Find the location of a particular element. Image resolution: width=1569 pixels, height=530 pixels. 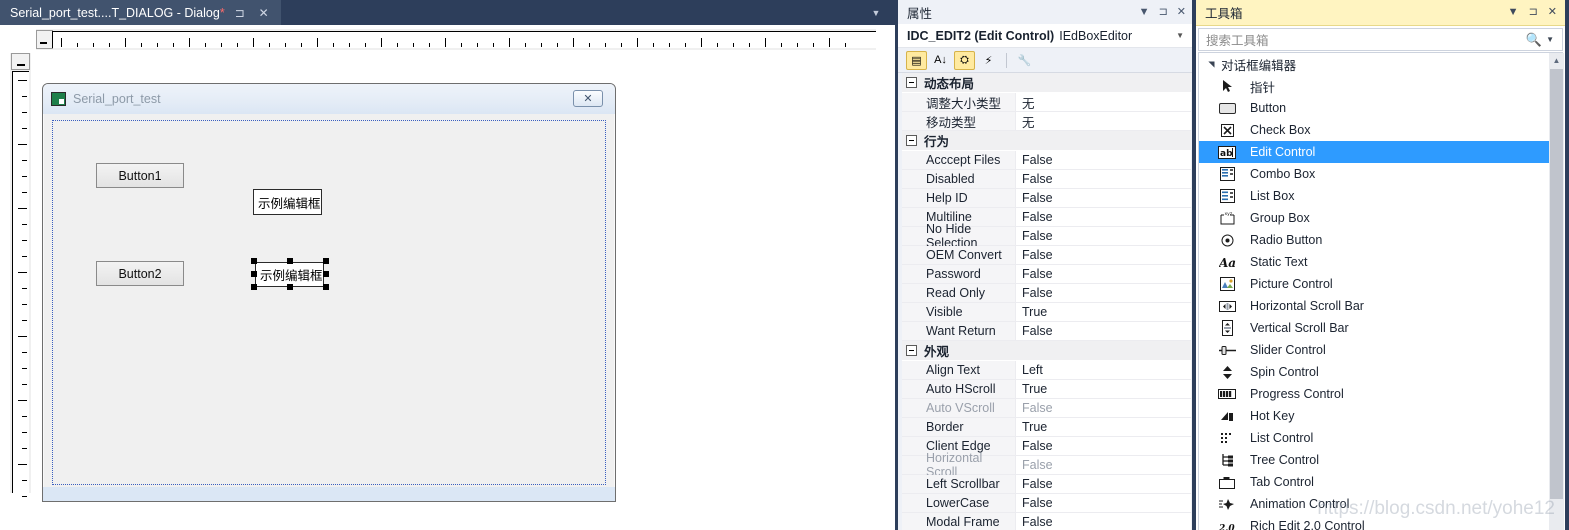

property-row: LowerCase False is located at coordinates (1046, 503).